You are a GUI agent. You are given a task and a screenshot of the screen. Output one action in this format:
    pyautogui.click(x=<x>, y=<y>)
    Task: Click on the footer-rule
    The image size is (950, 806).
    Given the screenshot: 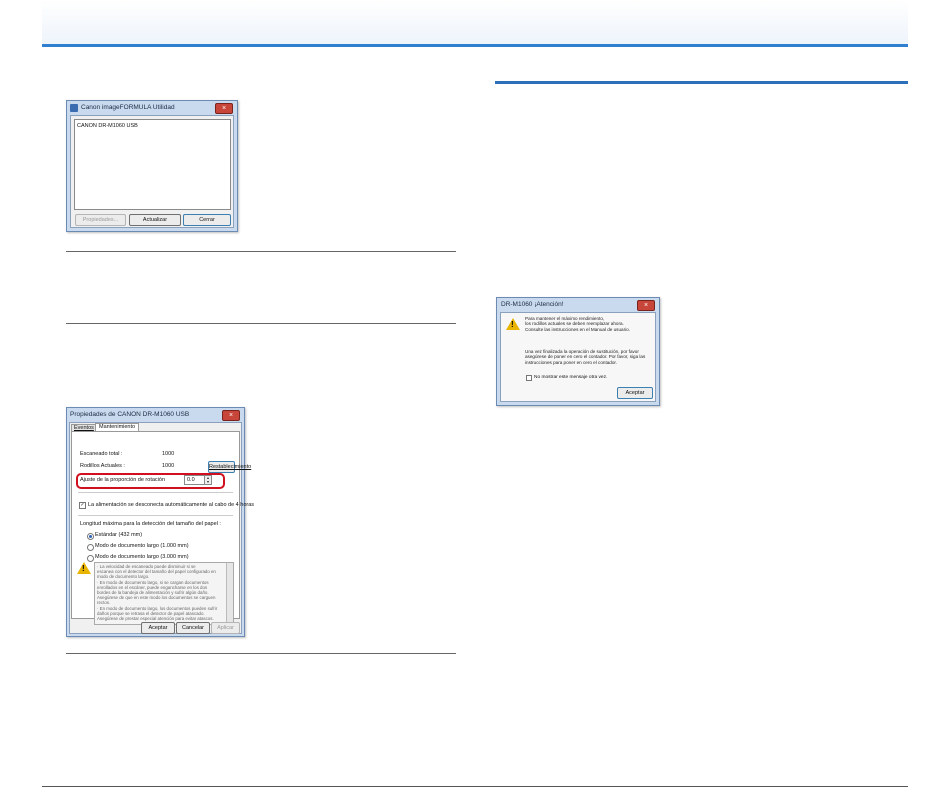 What is the action you would take?
    pyautogui.click(x=475, y=786)
    